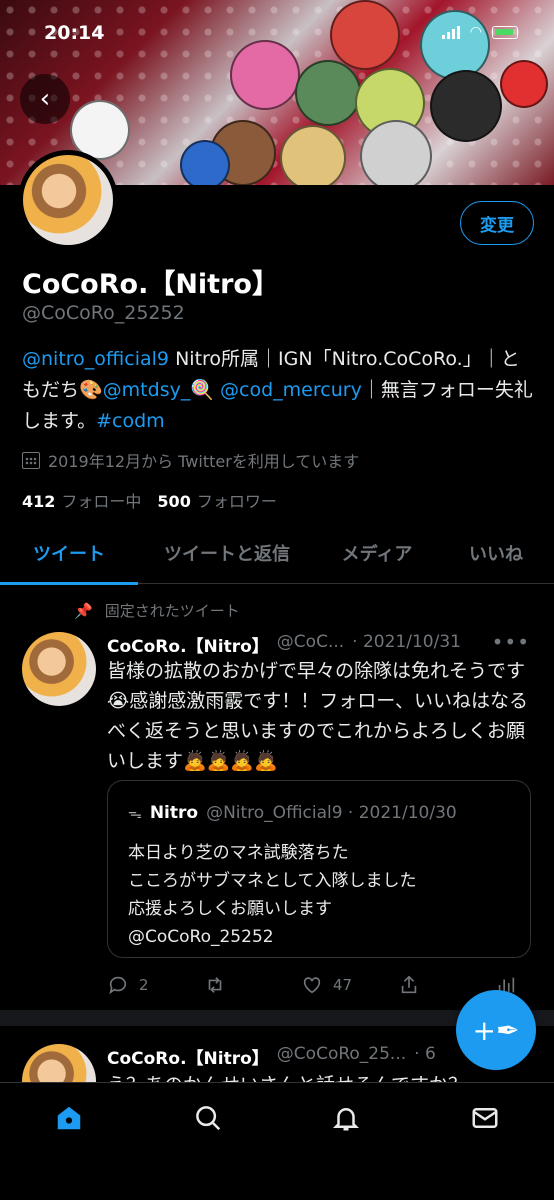 The image size is (554, 1200). I want to click on followers-count: 500, so click(174, 501).